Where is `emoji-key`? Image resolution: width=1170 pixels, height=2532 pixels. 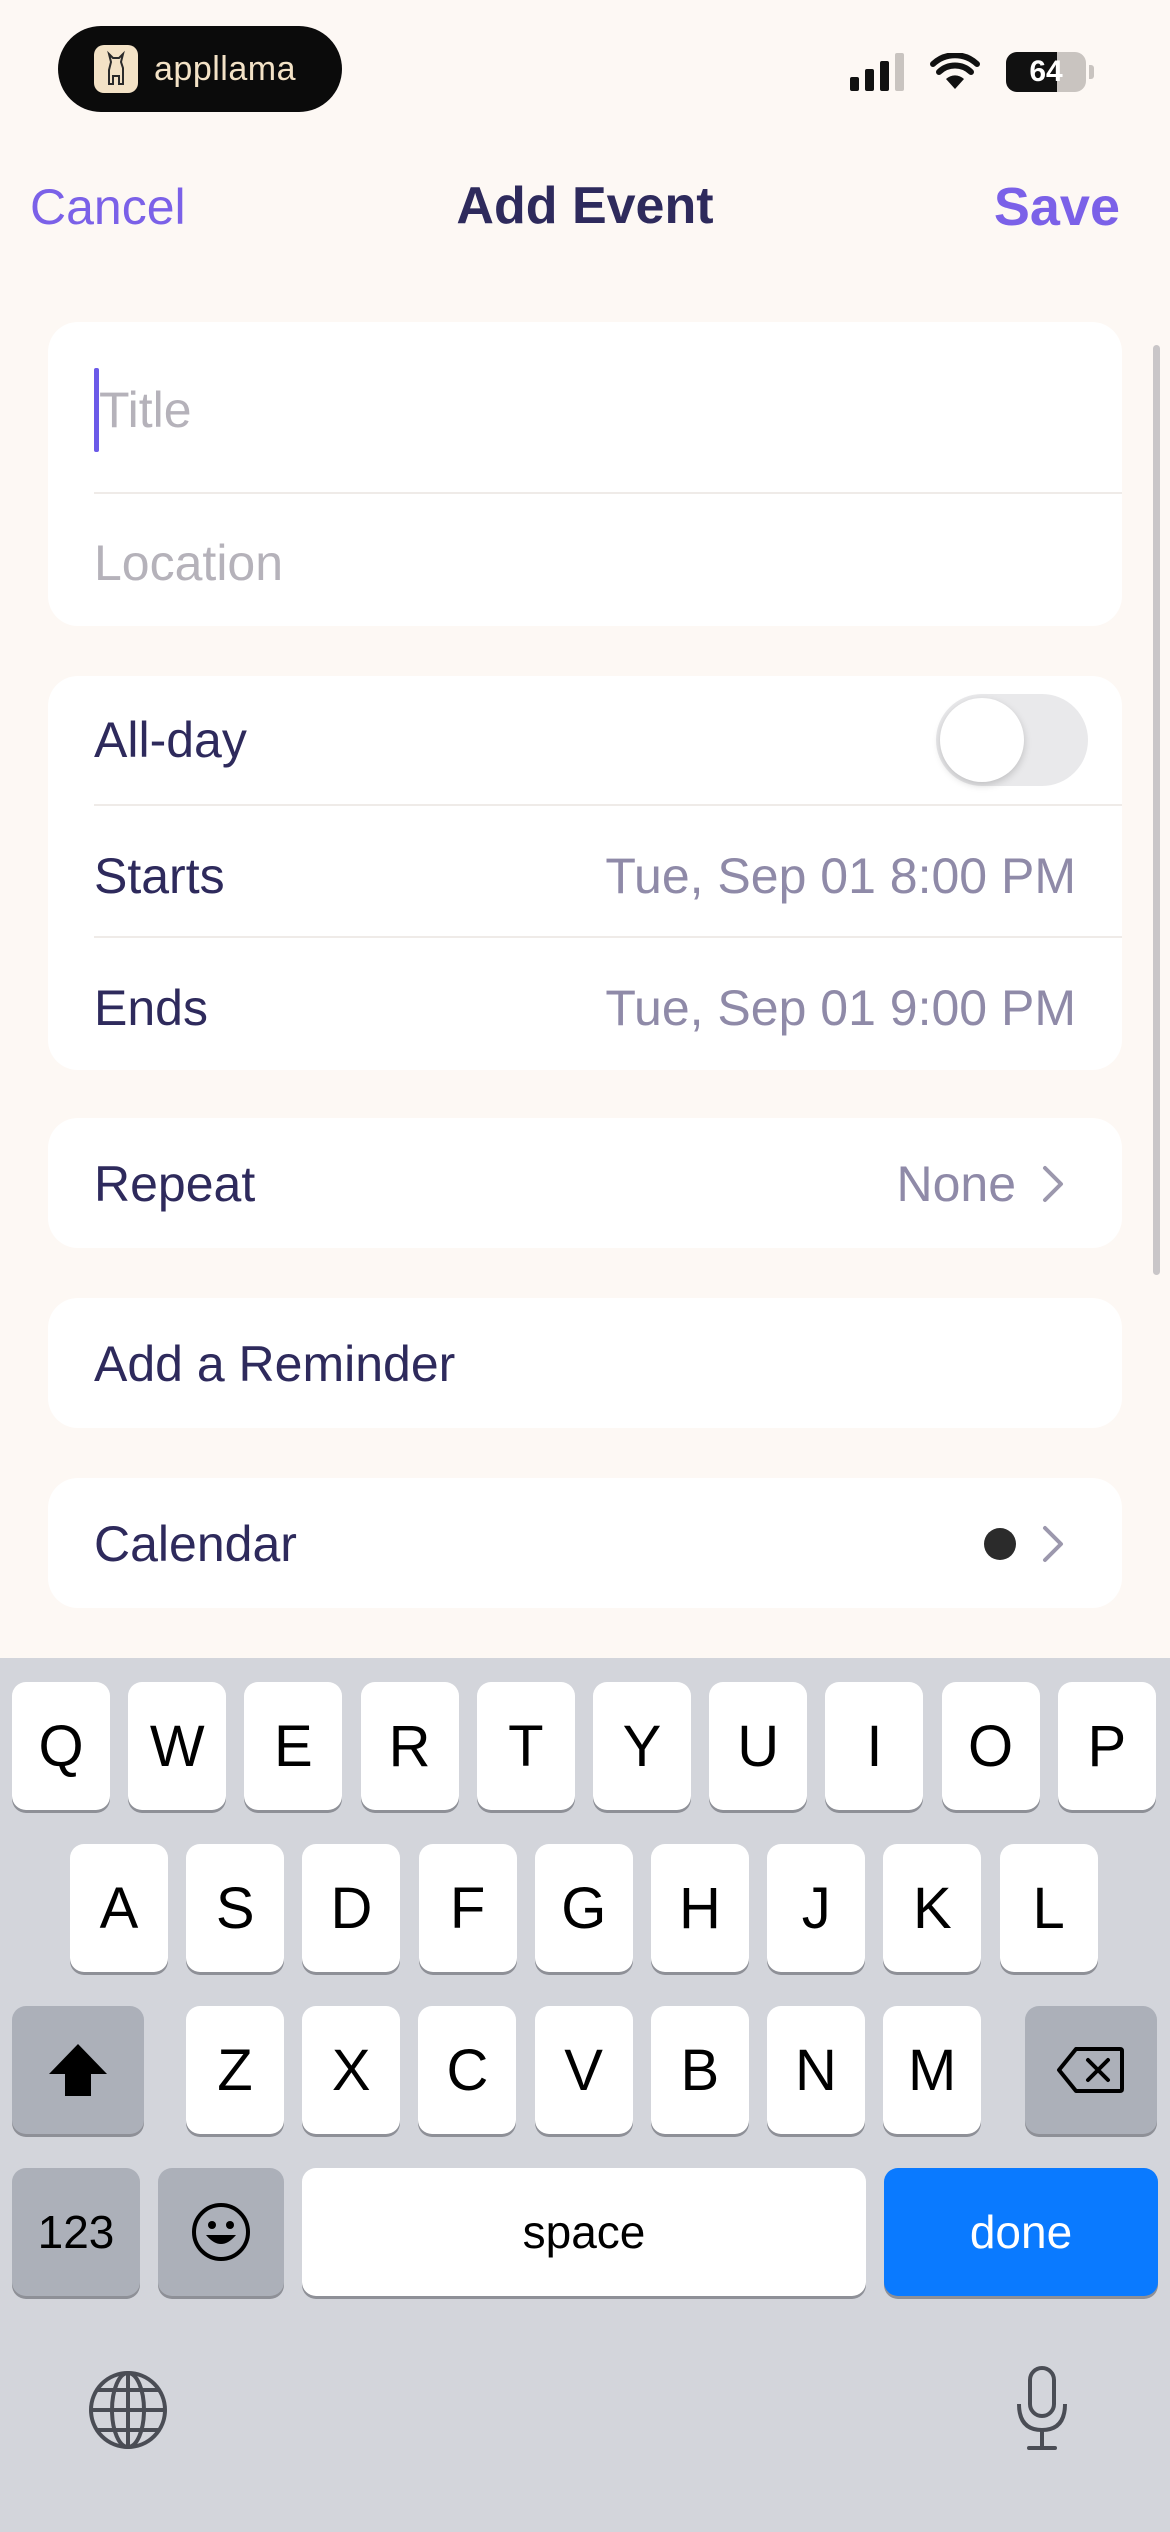 emoji-key is located at coordinates (221, 2232).